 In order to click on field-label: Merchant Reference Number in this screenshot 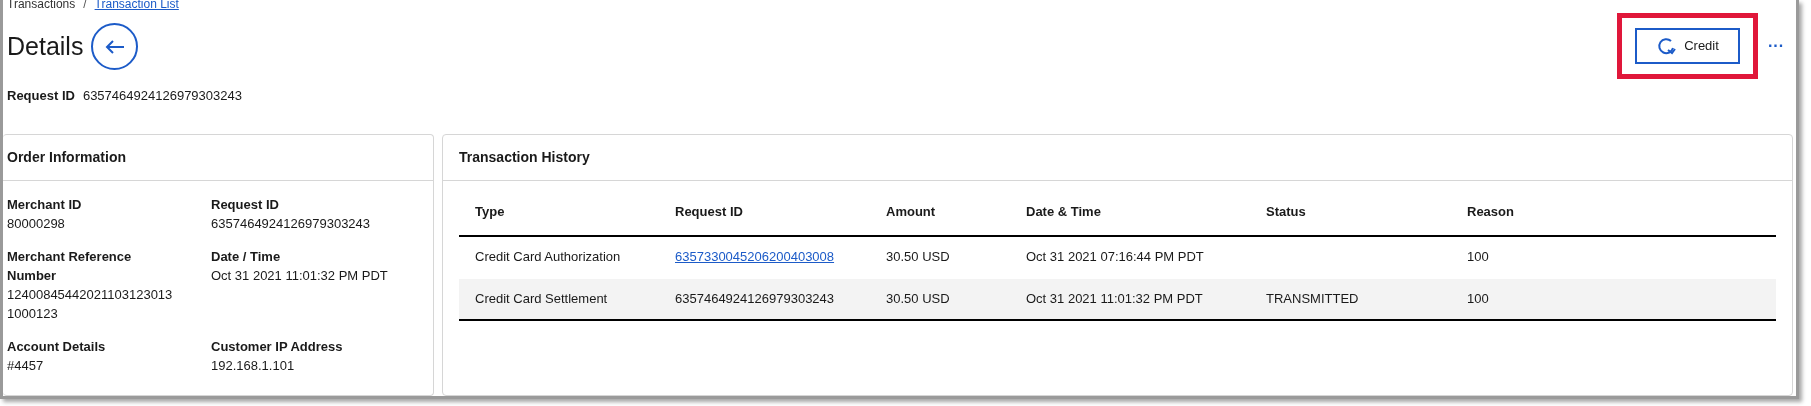, I will do `click(70, 266)`.